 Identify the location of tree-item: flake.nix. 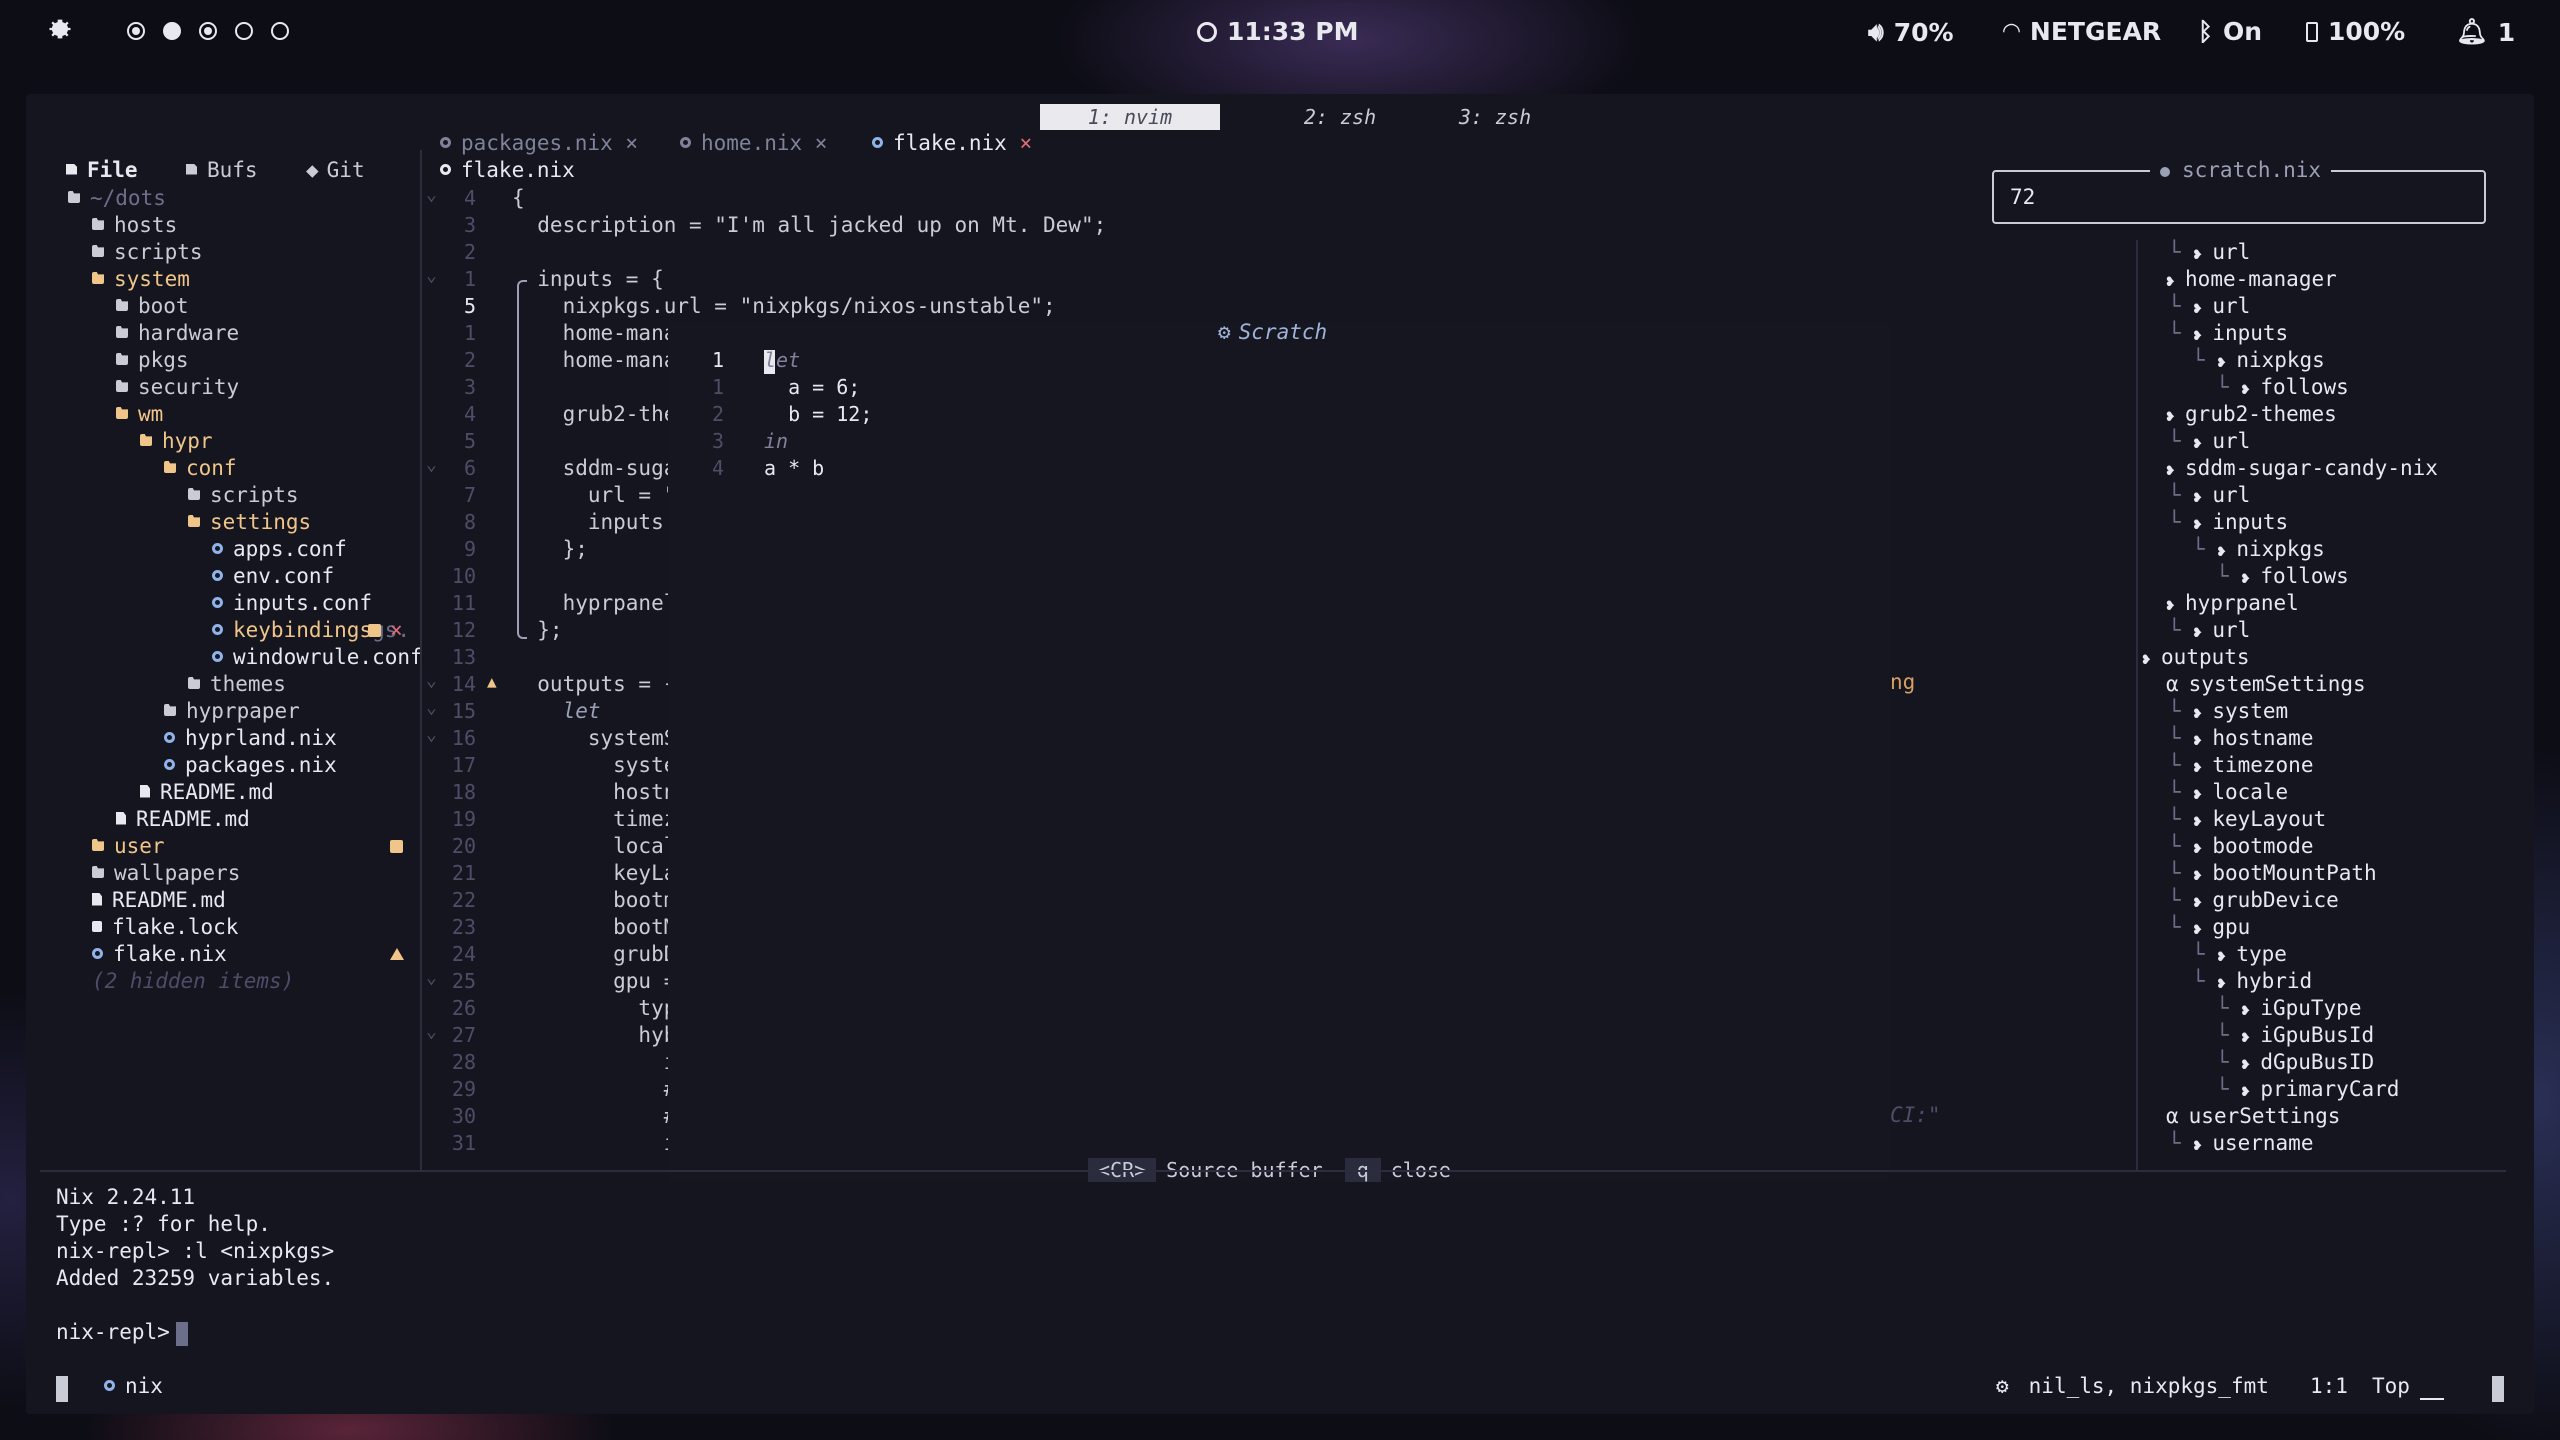
(159, 955).